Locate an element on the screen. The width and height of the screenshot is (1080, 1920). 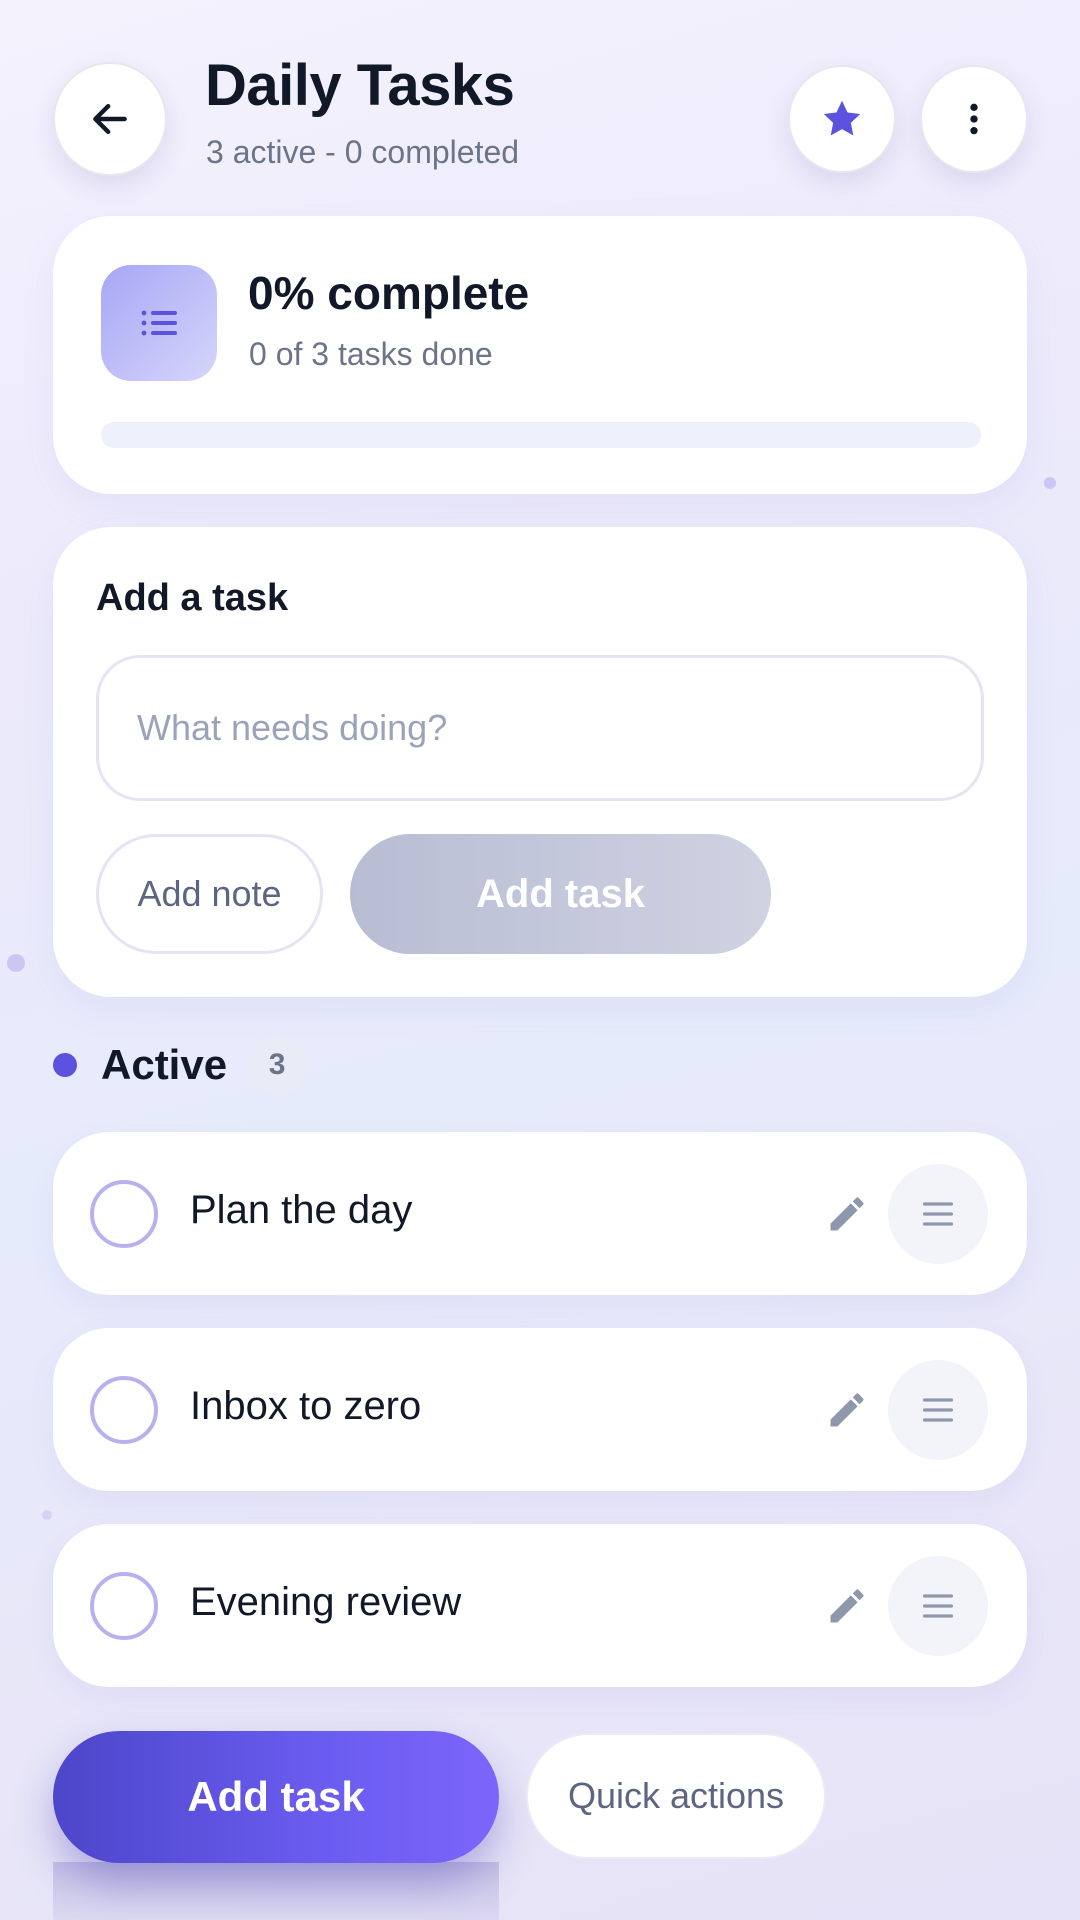
more-vertical-icon is located at coordinates (974, 119).